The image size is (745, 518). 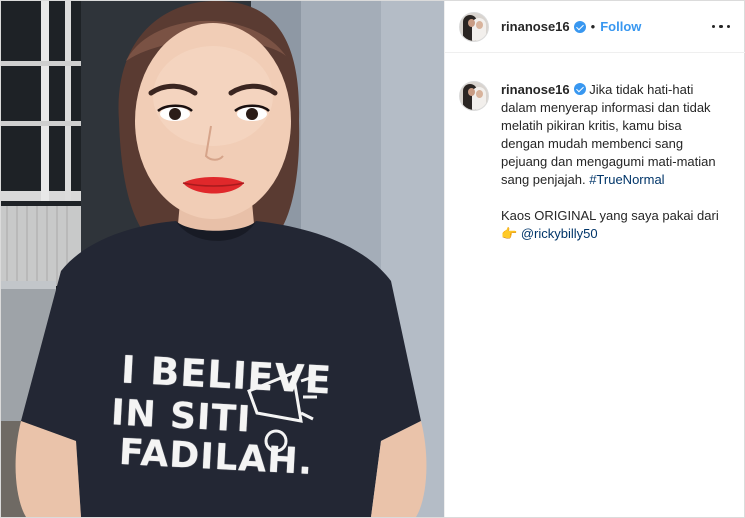 What do you see at coordinates (620, 26) in the screenshot?
I see `follow-button: Follow` at bounding box center [620, 26].